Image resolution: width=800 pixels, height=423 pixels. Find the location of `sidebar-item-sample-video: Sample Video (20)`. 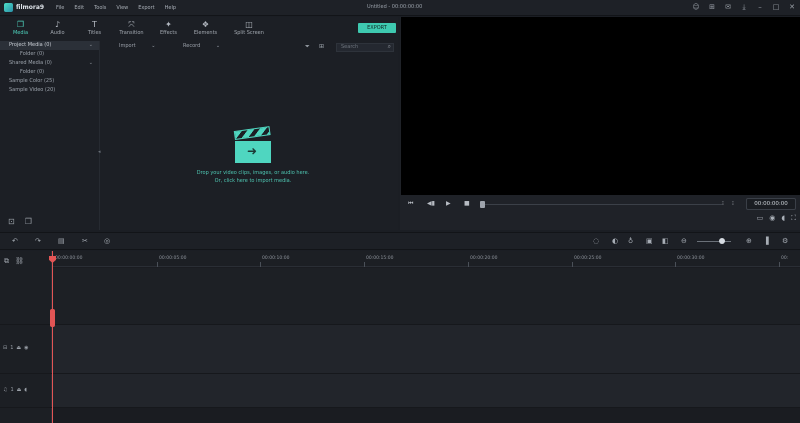

sidebar-item-sample-video: Sample Video (20) is located at coordinates (49, 90).